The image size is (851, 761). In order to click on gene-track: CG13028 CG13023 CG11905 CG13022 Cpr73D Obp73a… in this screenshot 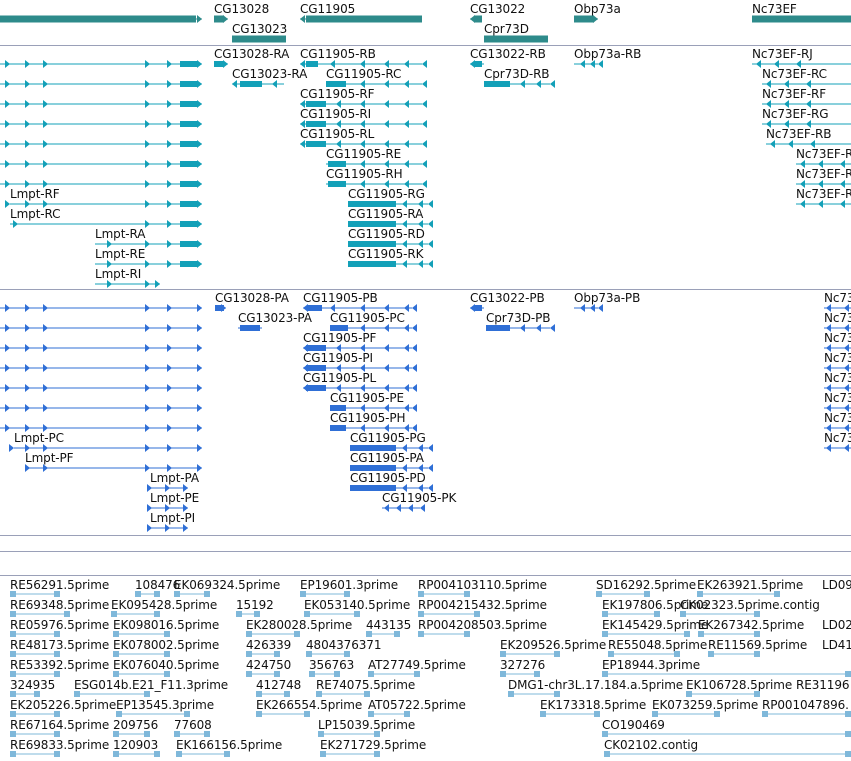, I will do `click(425, 23)`.